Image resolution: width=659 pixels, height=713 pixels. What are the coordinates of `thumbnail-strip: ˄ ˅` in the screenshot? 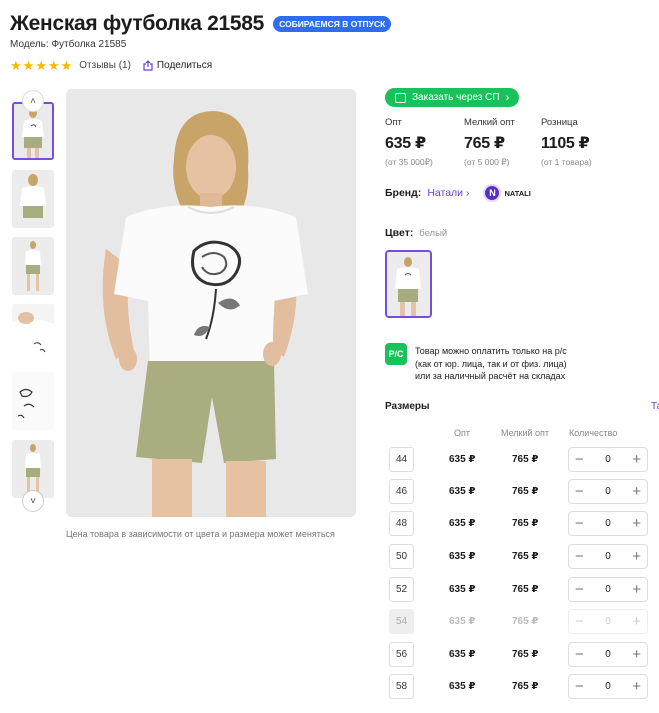 It's located at (34, 301).